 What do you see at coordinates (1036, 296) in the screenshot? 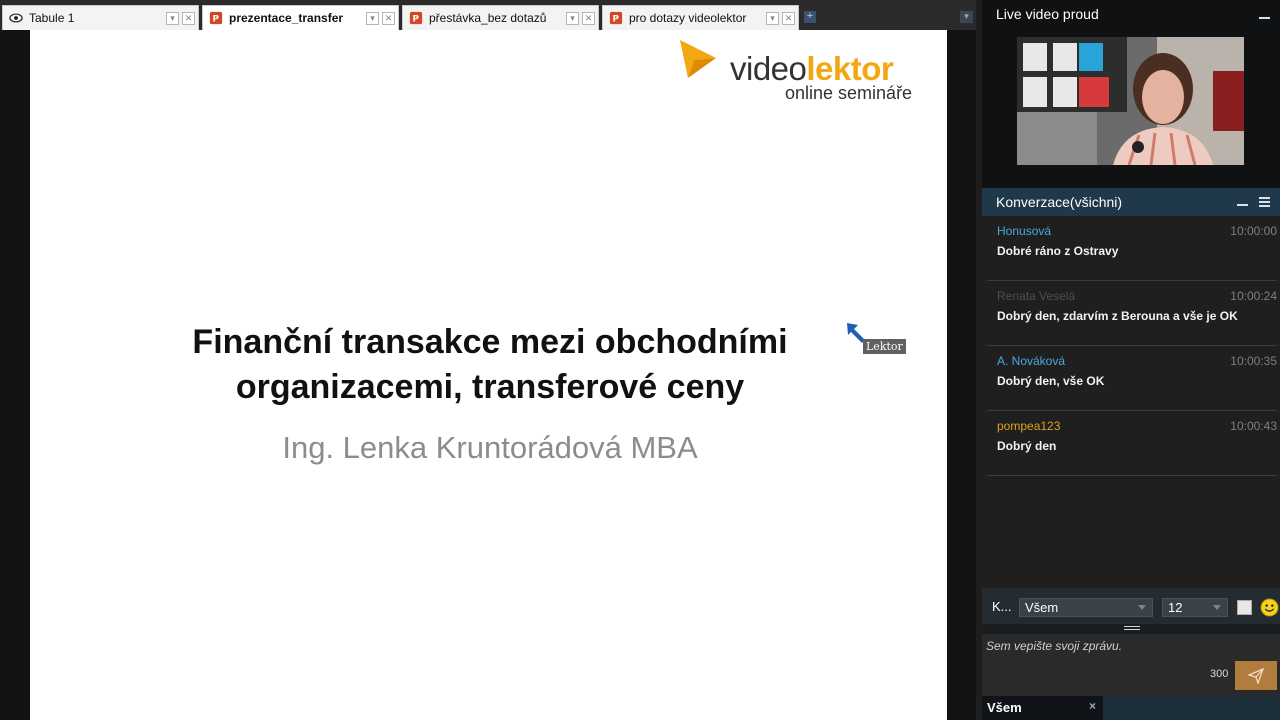
I see `message-author: Renata Veselá` at bounding box center [1036, 296].